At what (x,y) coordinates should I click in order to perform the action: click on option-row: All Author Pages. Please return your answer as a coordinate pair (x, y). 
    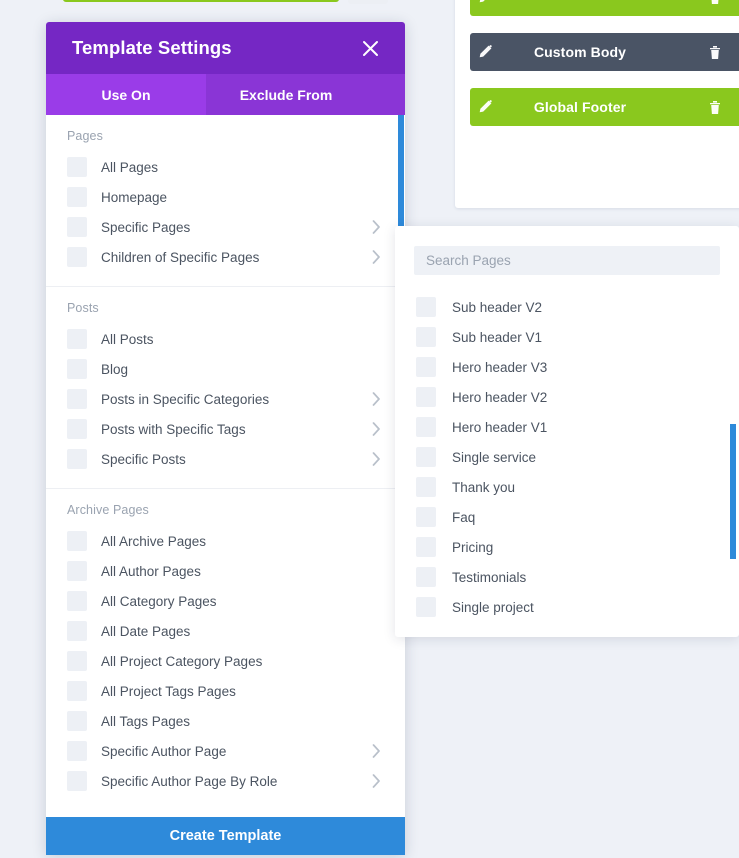
    Looking at the image, I should click on (225, 571).